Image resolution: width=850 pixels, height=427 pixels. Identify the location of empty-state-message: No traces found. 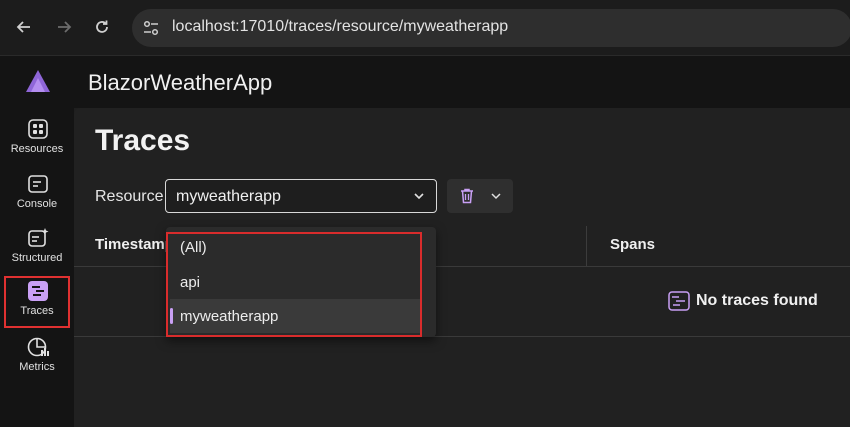
(757, 300).